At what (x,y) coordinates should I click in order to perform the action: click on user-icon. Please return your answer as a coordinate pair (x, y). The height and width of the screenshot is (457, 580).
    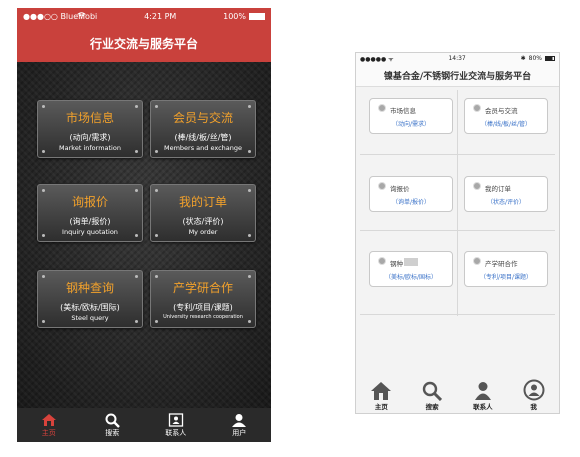
    Looking at the image, I should click on (240, 420).